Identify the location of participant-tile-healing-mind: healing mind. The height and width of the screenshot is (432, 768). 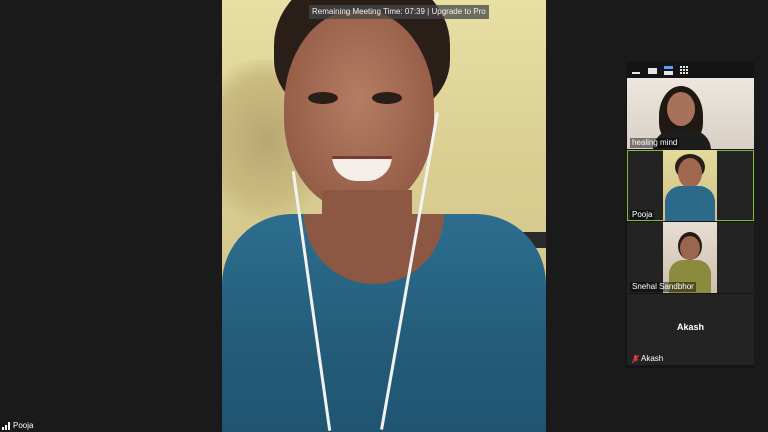
(690, 113).